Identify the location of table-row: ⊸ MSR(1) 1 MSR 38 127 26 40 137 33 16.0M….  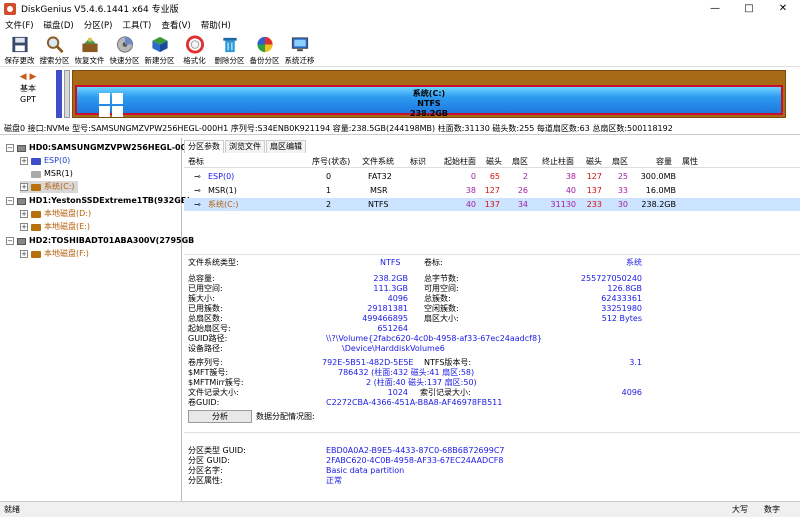
(492, 190).